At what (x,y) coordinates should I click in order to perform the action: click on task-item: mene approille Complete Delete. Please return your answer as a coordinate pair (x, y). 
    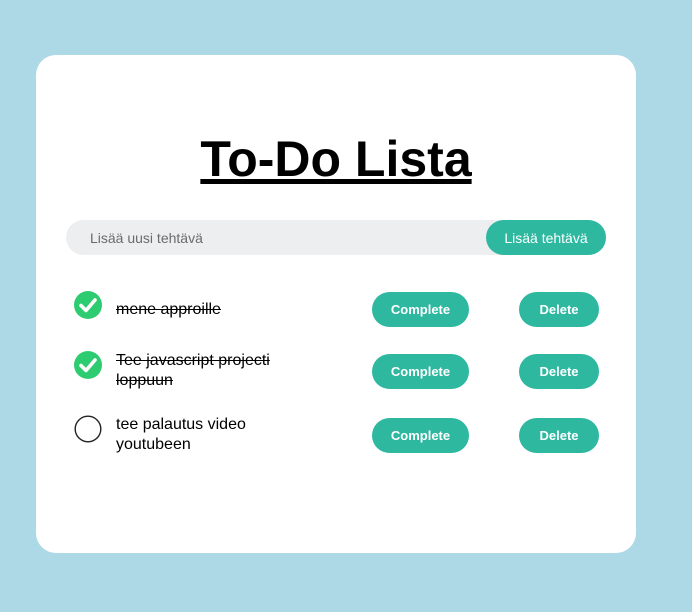
    Looking at the image, I should click on (342, 309).